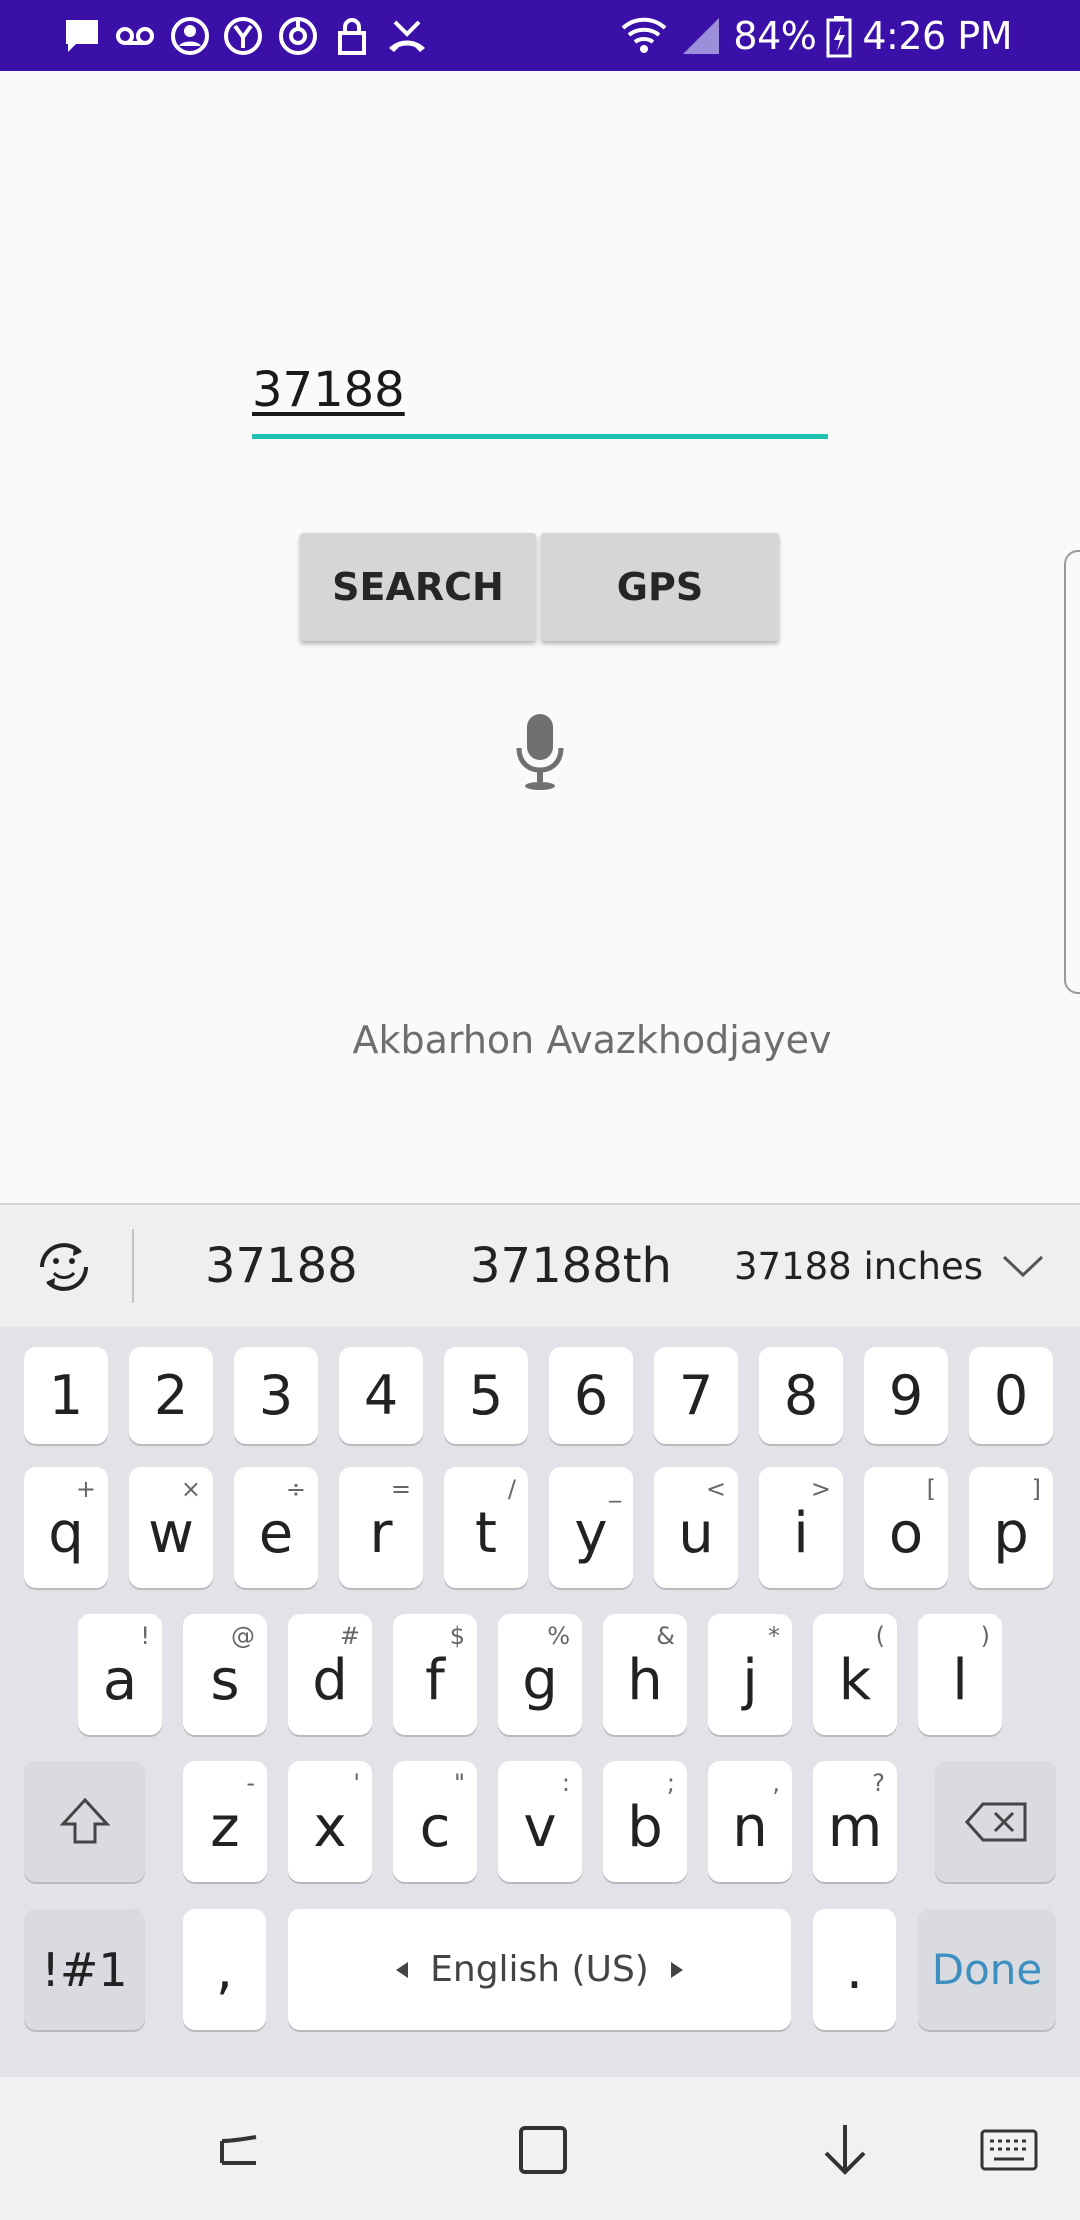 This screenshot has width=1080, height=2220. I want to click on gps-button: GPS, so click(660, 587).